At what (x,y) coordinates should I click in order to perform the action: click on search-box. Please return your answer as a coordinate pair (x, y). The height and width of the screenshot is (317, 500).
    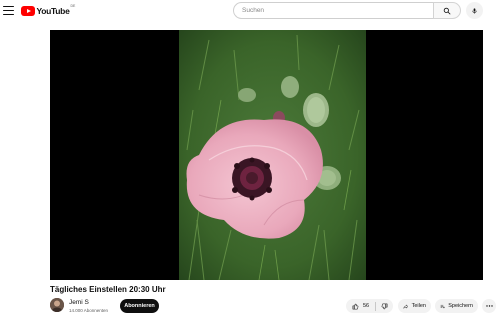
    Looking at the image, I should click on (347, 10).